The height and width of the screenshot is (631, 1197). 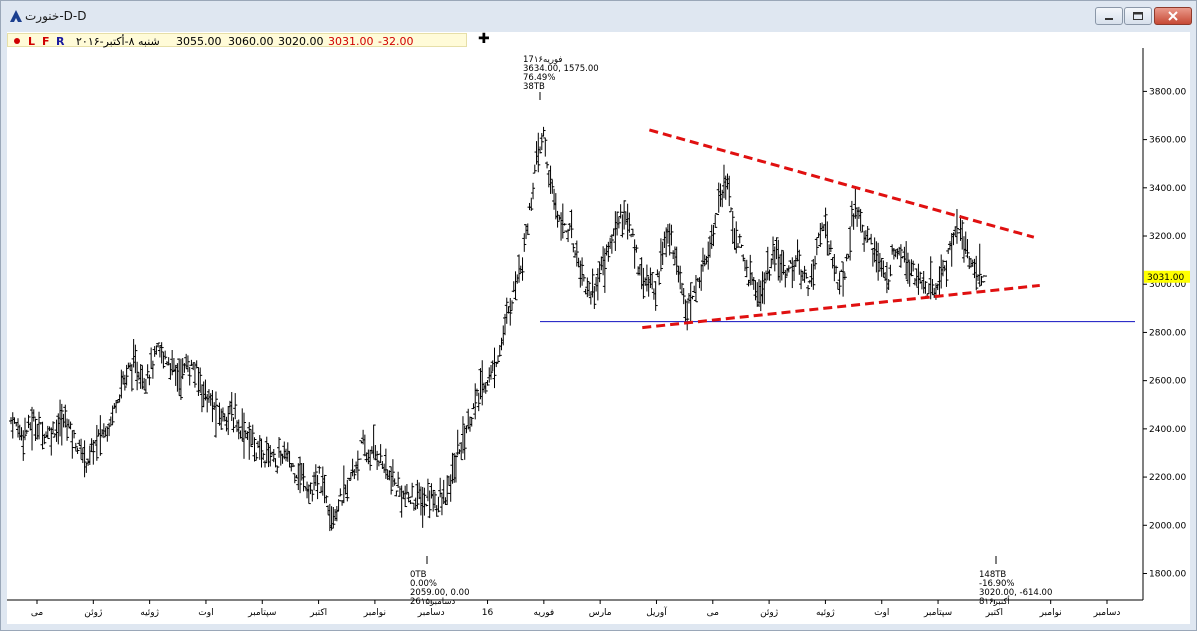 I want to click on x-tick-label: 16, so click(x=488, y=613).